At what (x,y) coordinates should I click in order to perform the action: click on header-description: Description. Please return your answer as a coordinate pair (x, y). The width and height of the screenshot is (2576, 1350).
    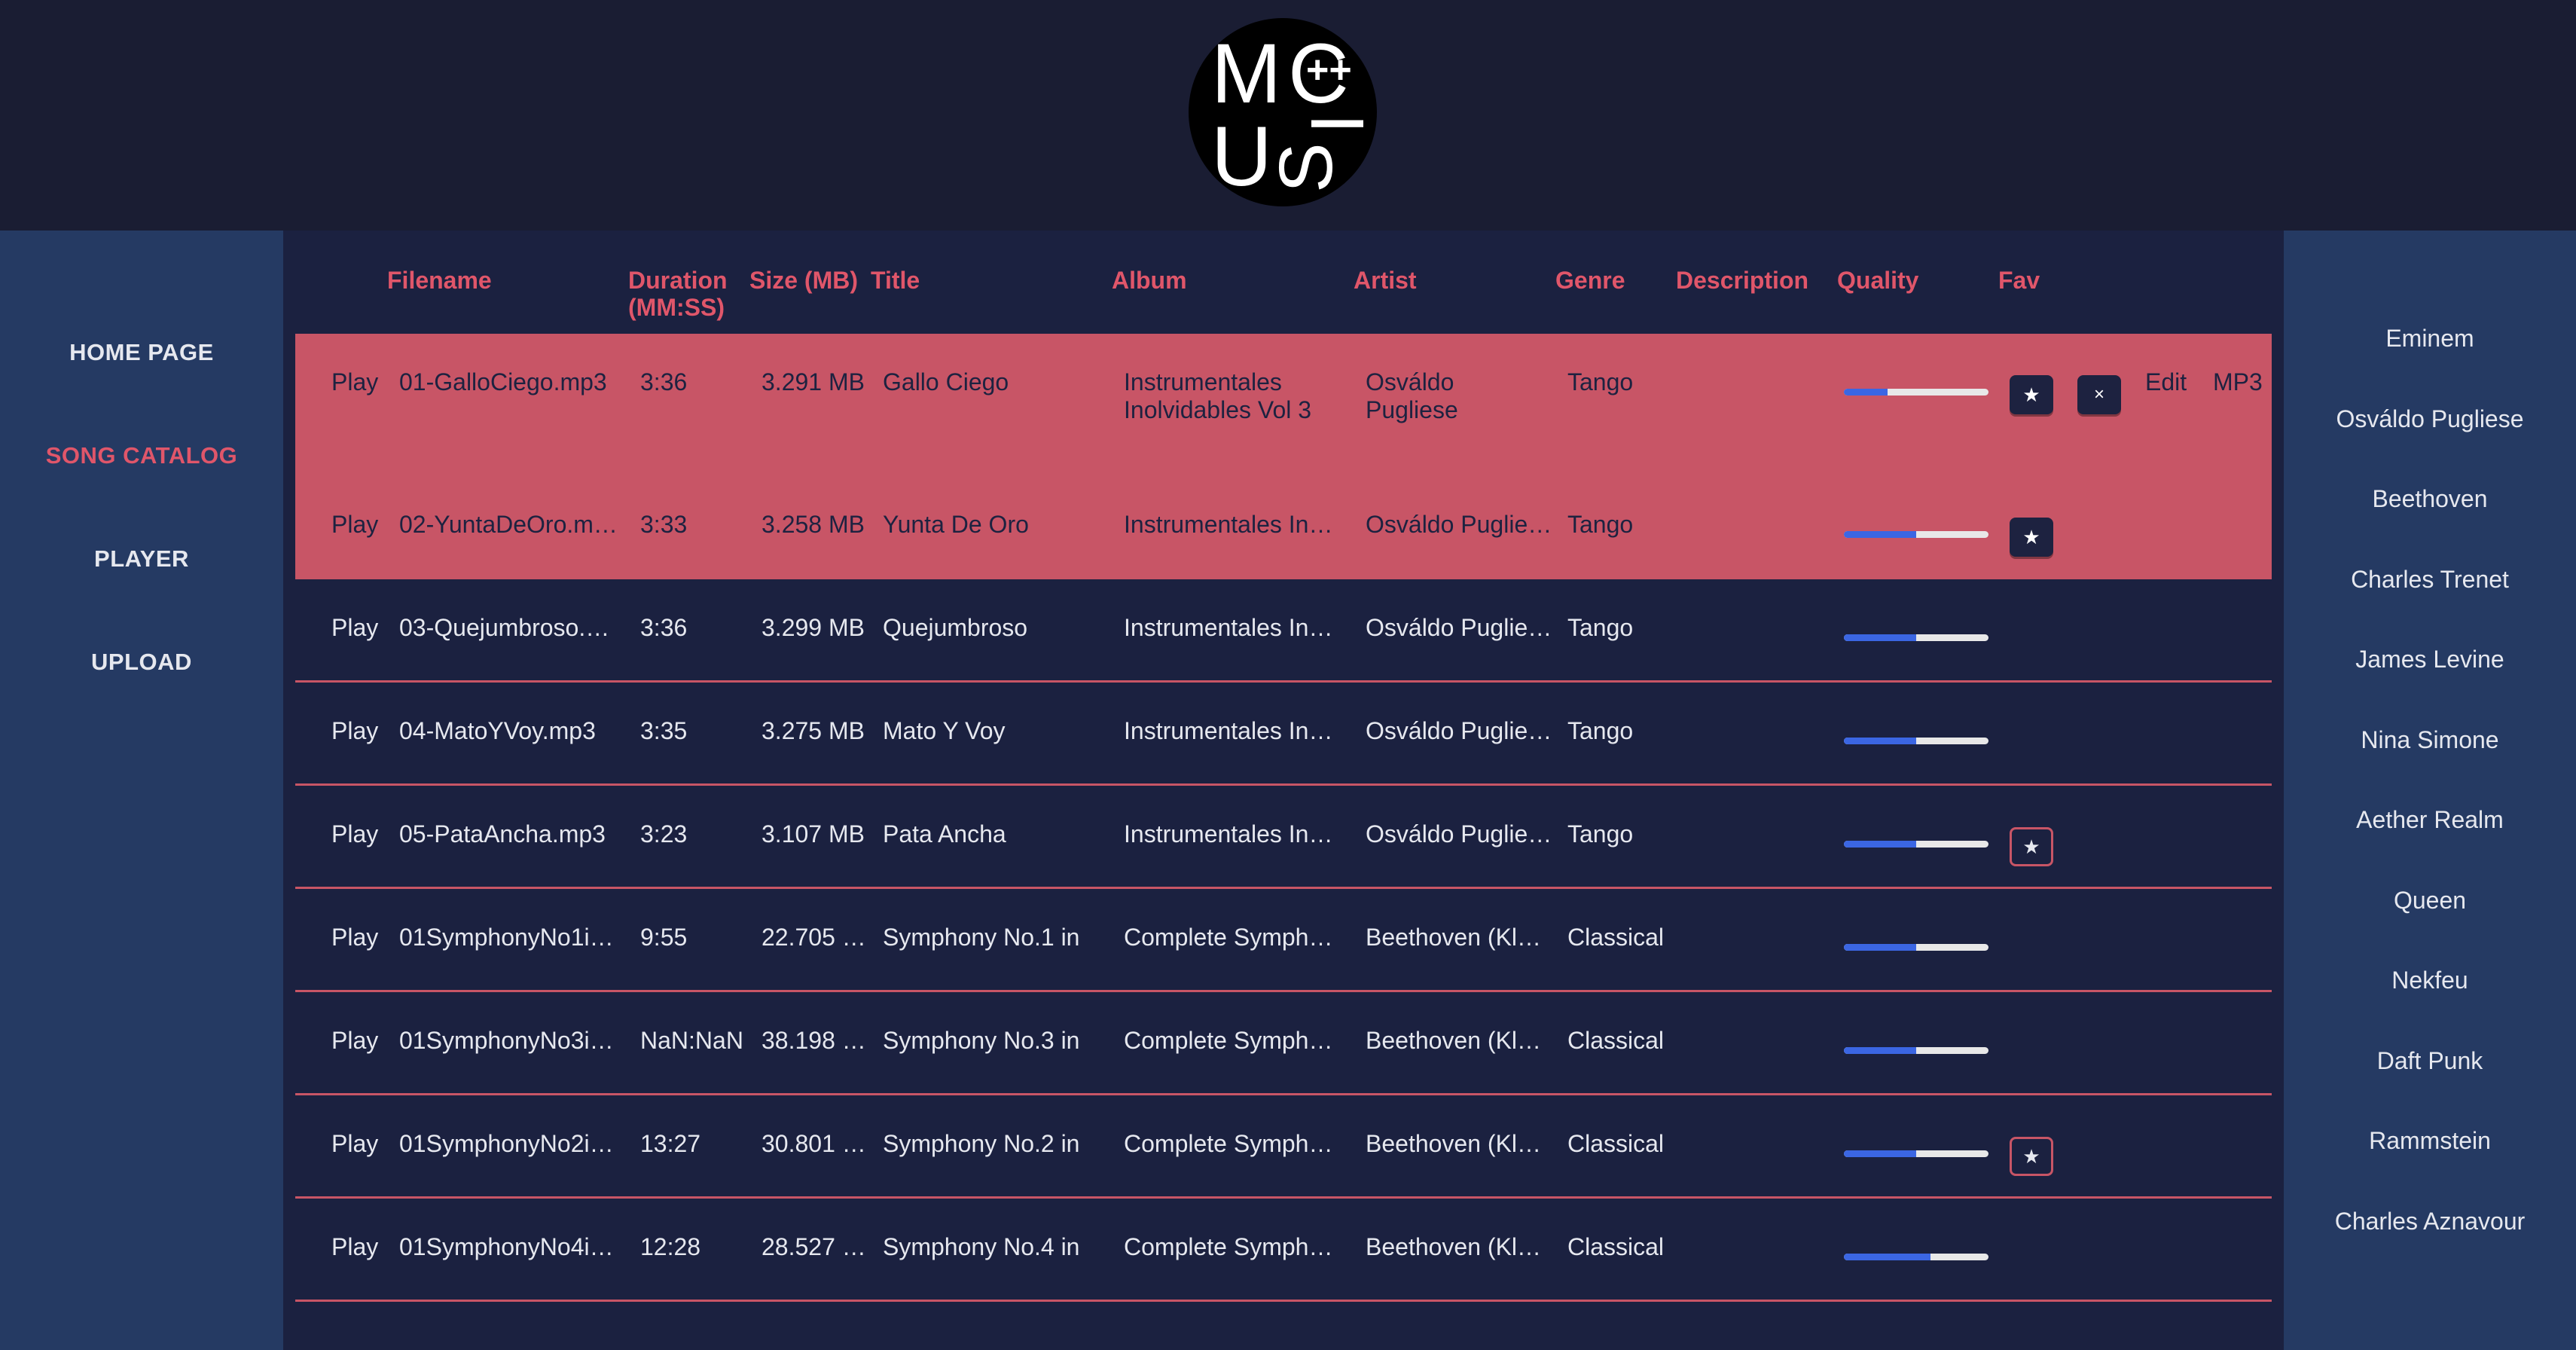
    Looking at the image, I should click on (1742, 280).